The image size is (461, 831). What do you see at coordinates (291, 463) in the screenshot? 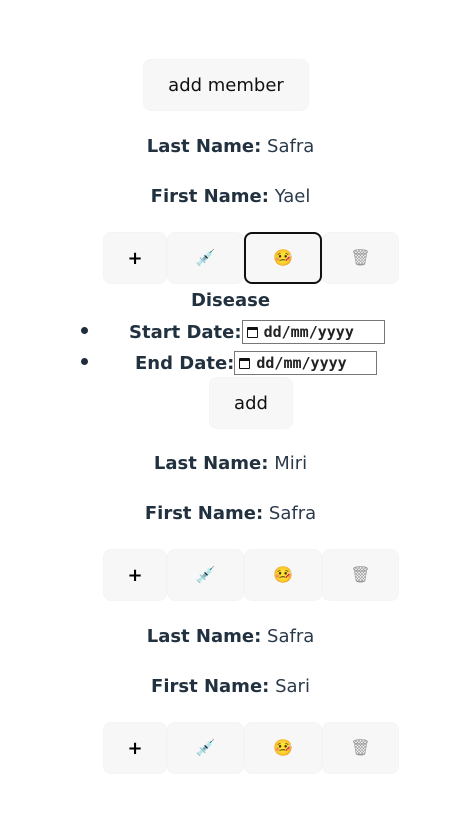
I see `last-name-value: Miri` at bounding box center [291, 463].